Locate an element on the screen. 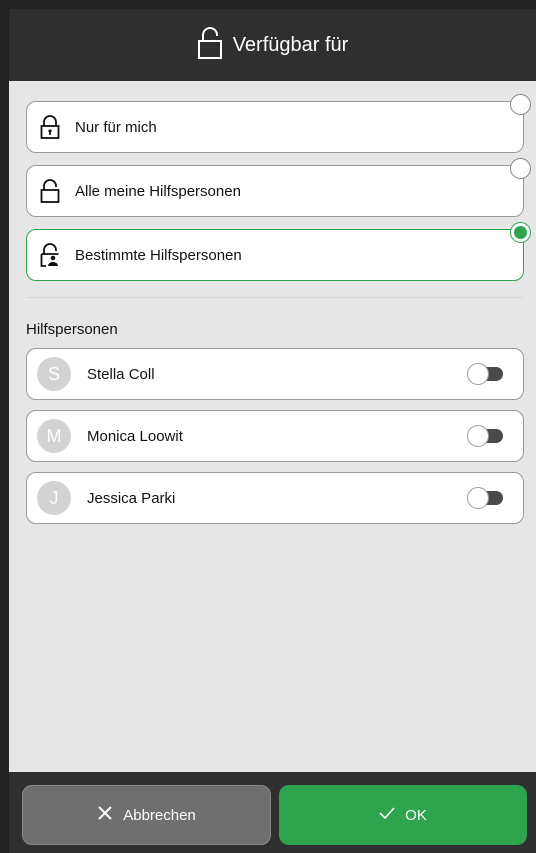  option-specific-helpers: Bestimmte Hilfspersonen is located at coordinates (278, 251).